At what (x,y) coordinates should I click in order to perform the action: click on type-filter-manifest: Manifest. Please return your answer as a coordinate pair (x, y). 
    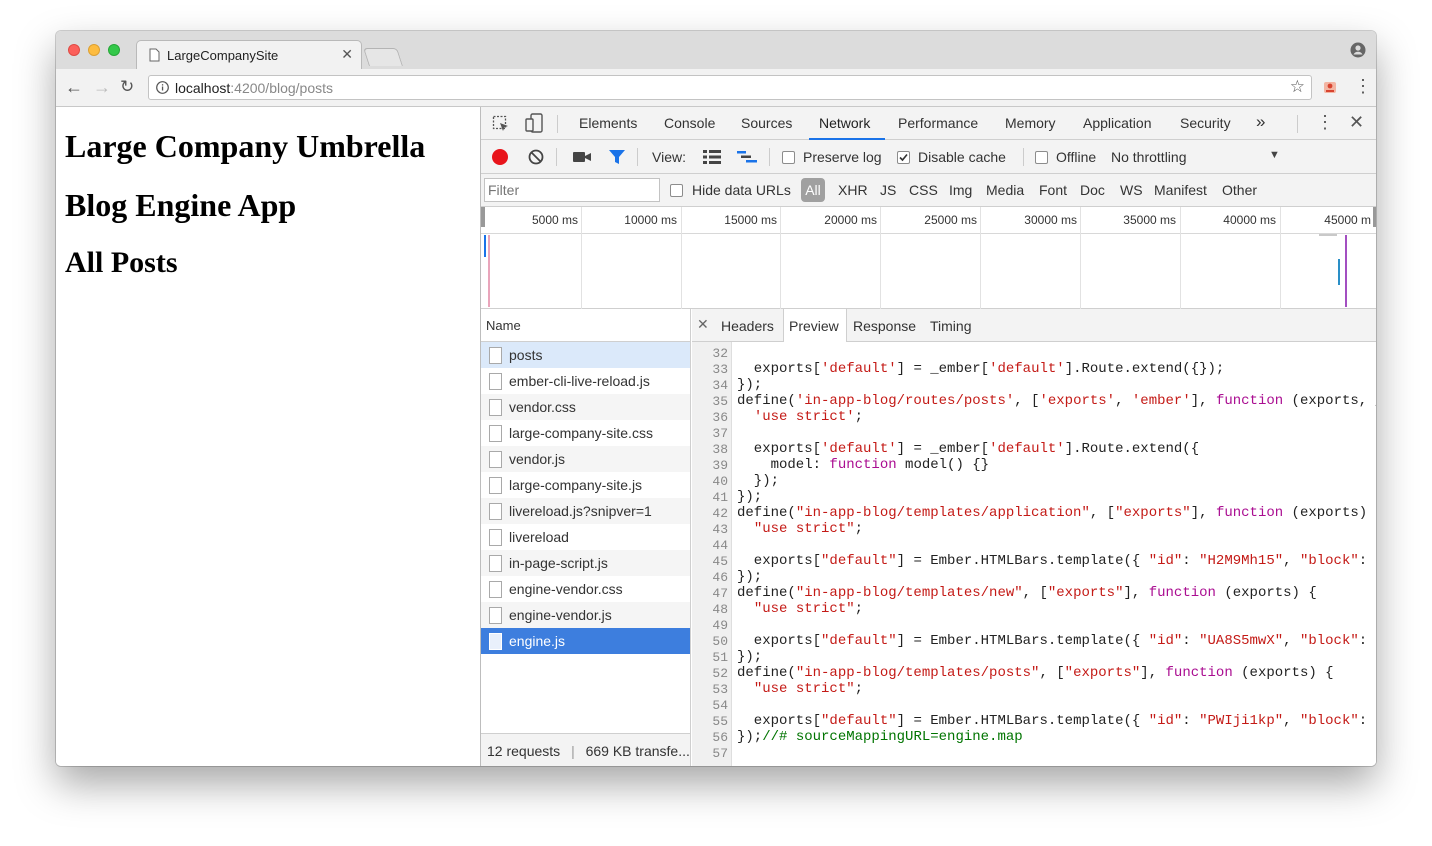
    Looking at the image, I should click on (1180, 190).